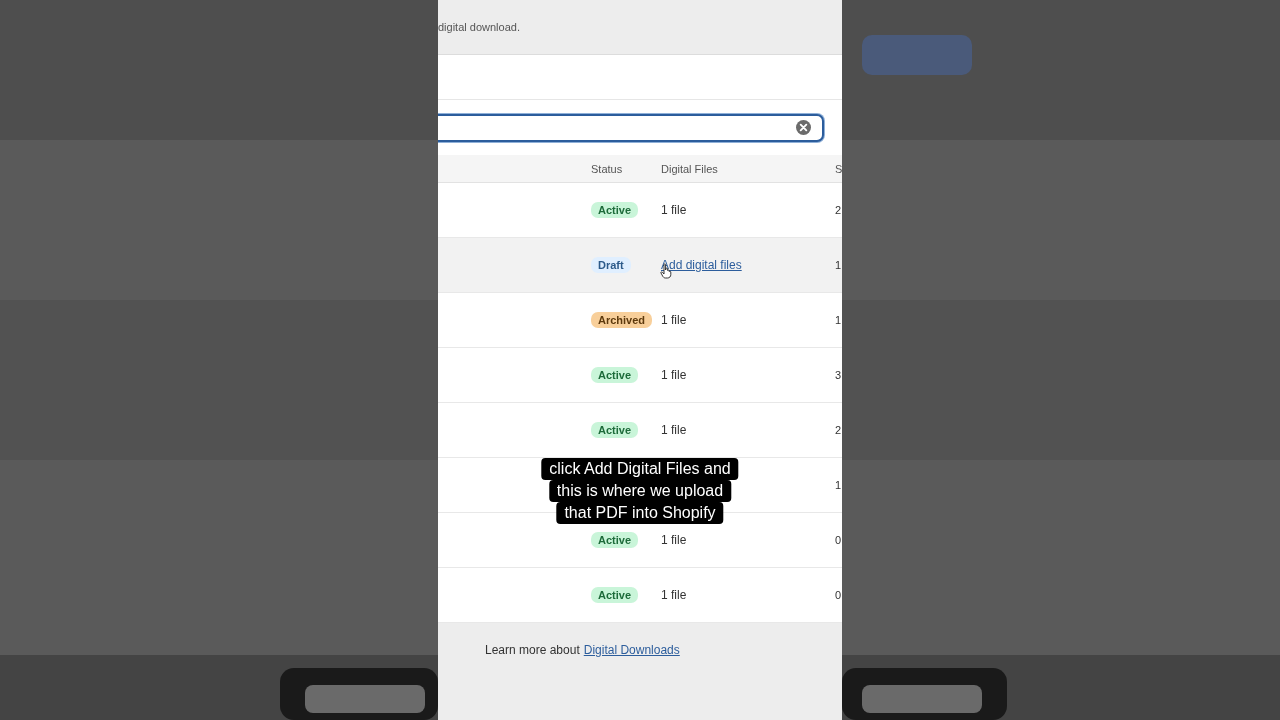 The image size is (1280, 720). Describe the element at coordinates (631, 127) in the screenshot. I see `search-field` at that location.